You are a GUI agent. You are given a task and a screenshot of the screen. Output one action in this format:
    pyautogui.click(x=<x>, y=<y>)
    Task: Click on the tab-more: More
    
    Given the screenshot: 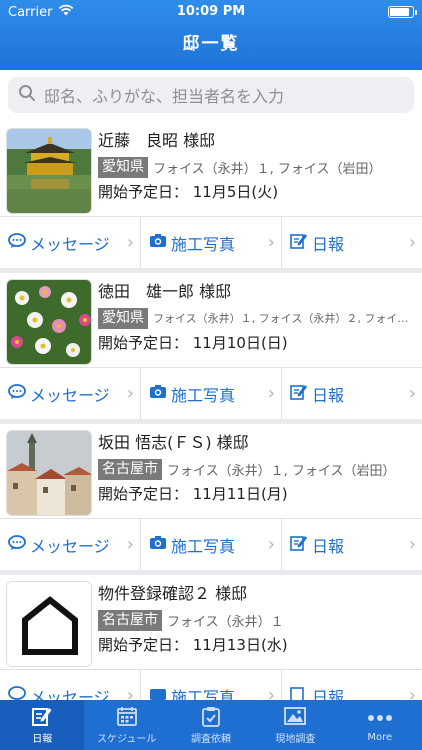 What is the action you would take?
    pyautogui.click(x=380, y=725)
    